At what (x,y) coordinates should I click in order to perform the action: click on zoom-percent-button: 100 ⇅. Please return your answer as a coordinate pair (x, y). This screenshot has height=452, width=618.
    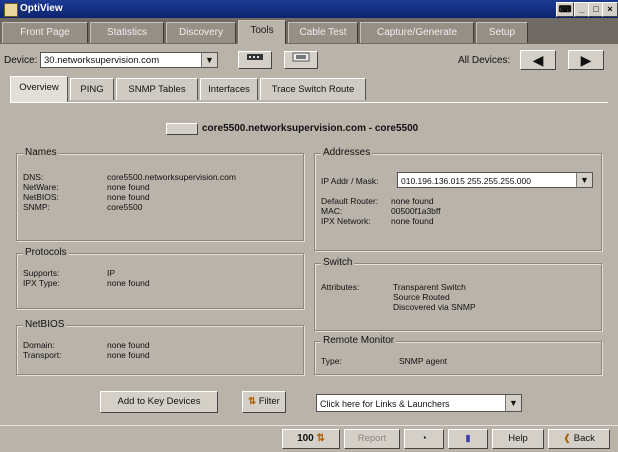
    Looking at the image, I should click on (311, 439).